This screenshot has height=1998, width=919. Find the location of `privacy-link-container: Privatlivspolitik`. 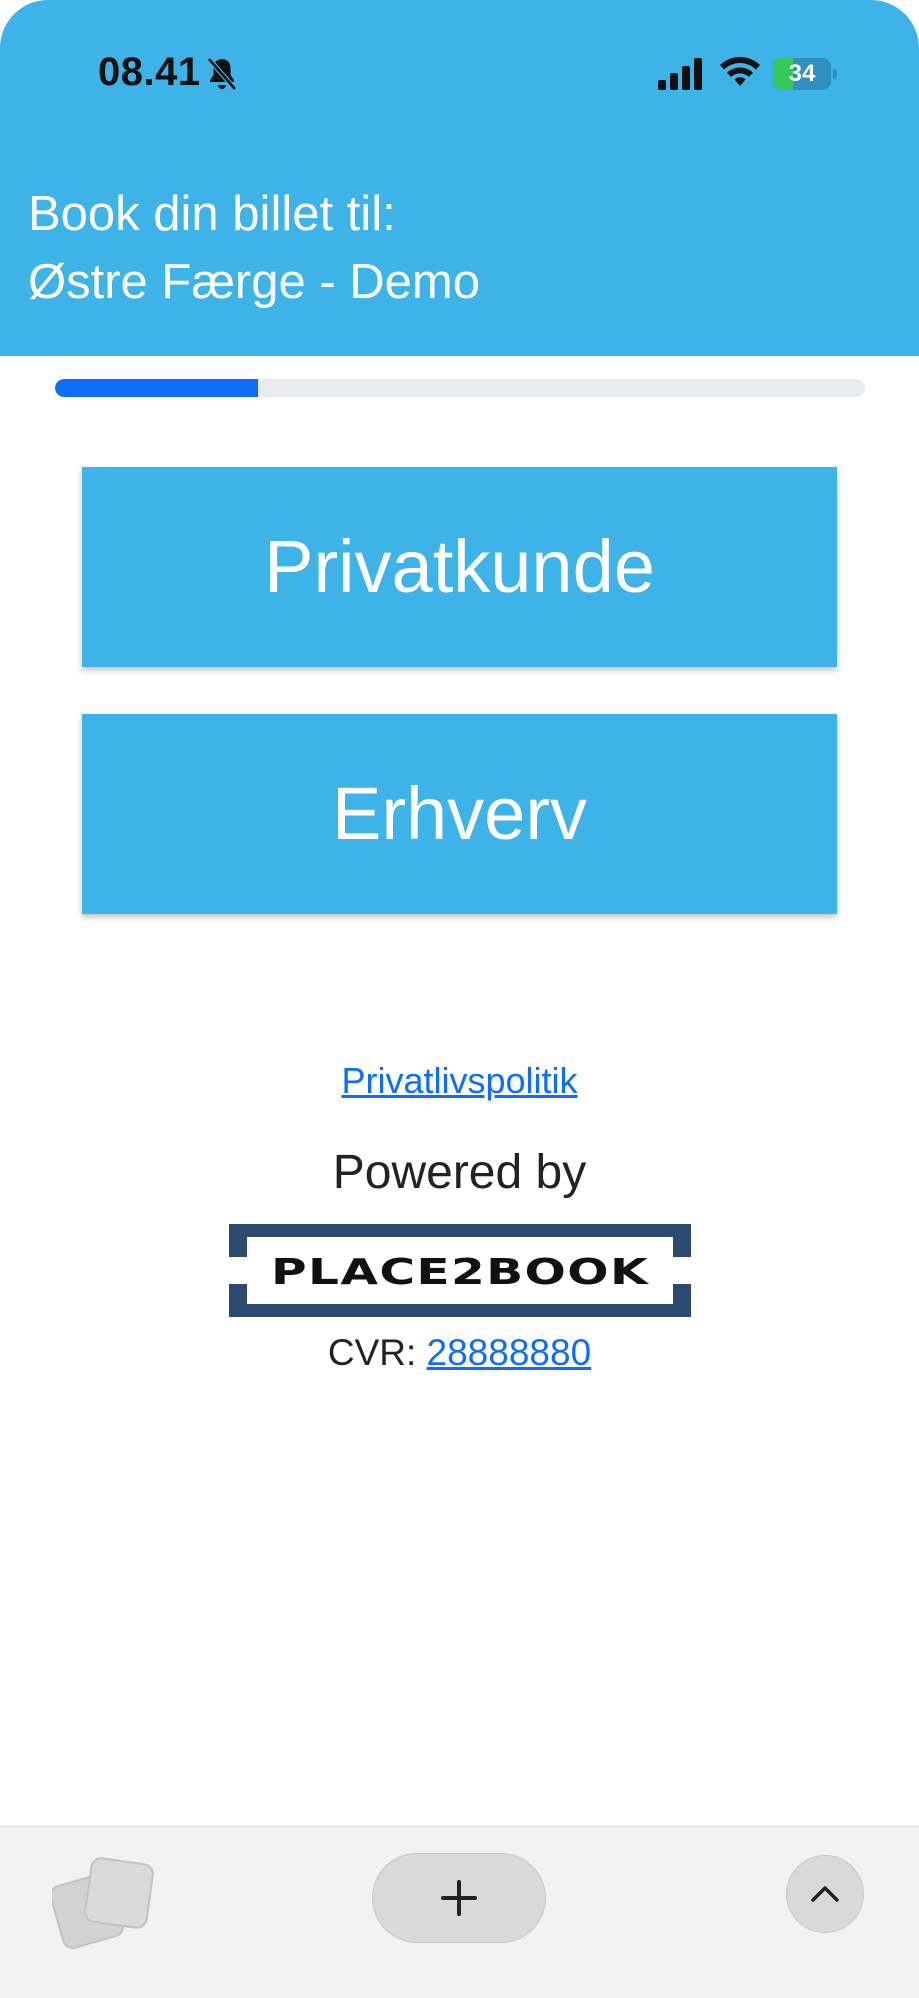

privacy-link-container: Privatlivspolitik is located at coordinates (459, 1081).